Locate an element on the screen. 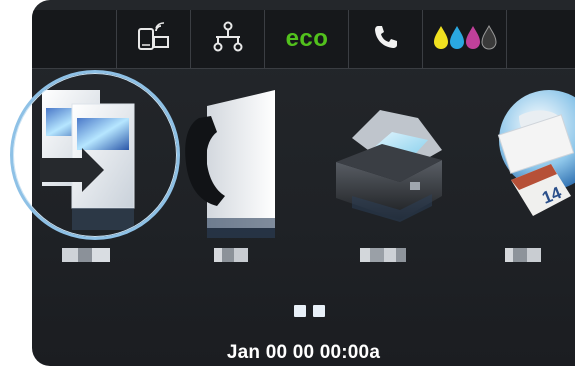 The image size is (575, 366). phone-icon is located at coordinates (386, 39).